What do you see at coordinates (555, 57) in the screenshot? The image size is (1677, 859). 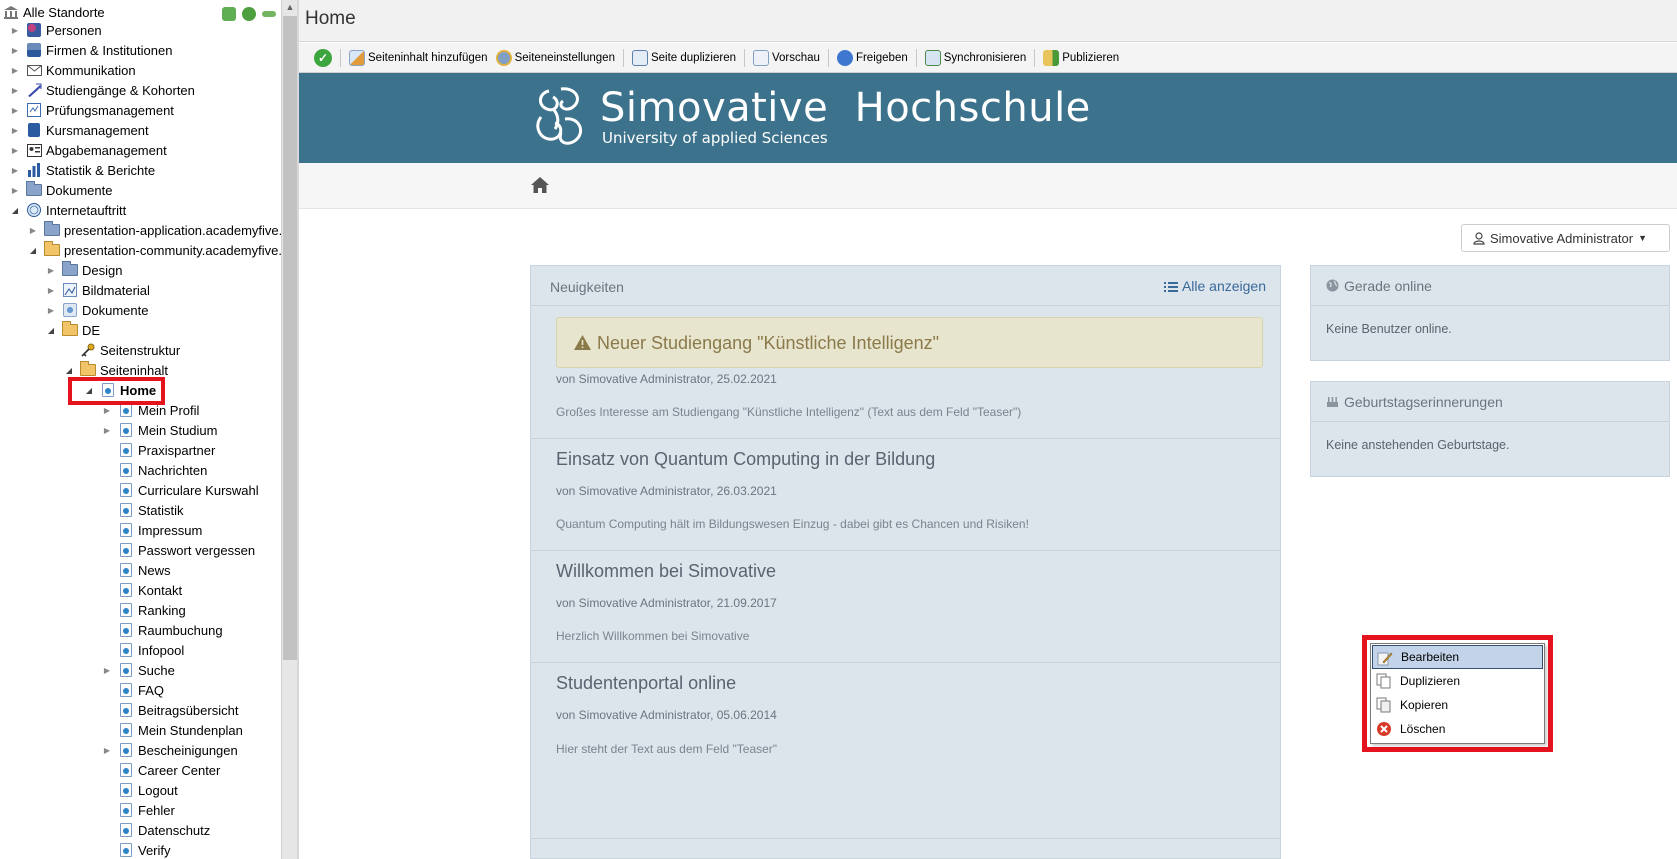 I see `page-settings-button: Seiteneinstellungen` at bounding box center [555, 57].